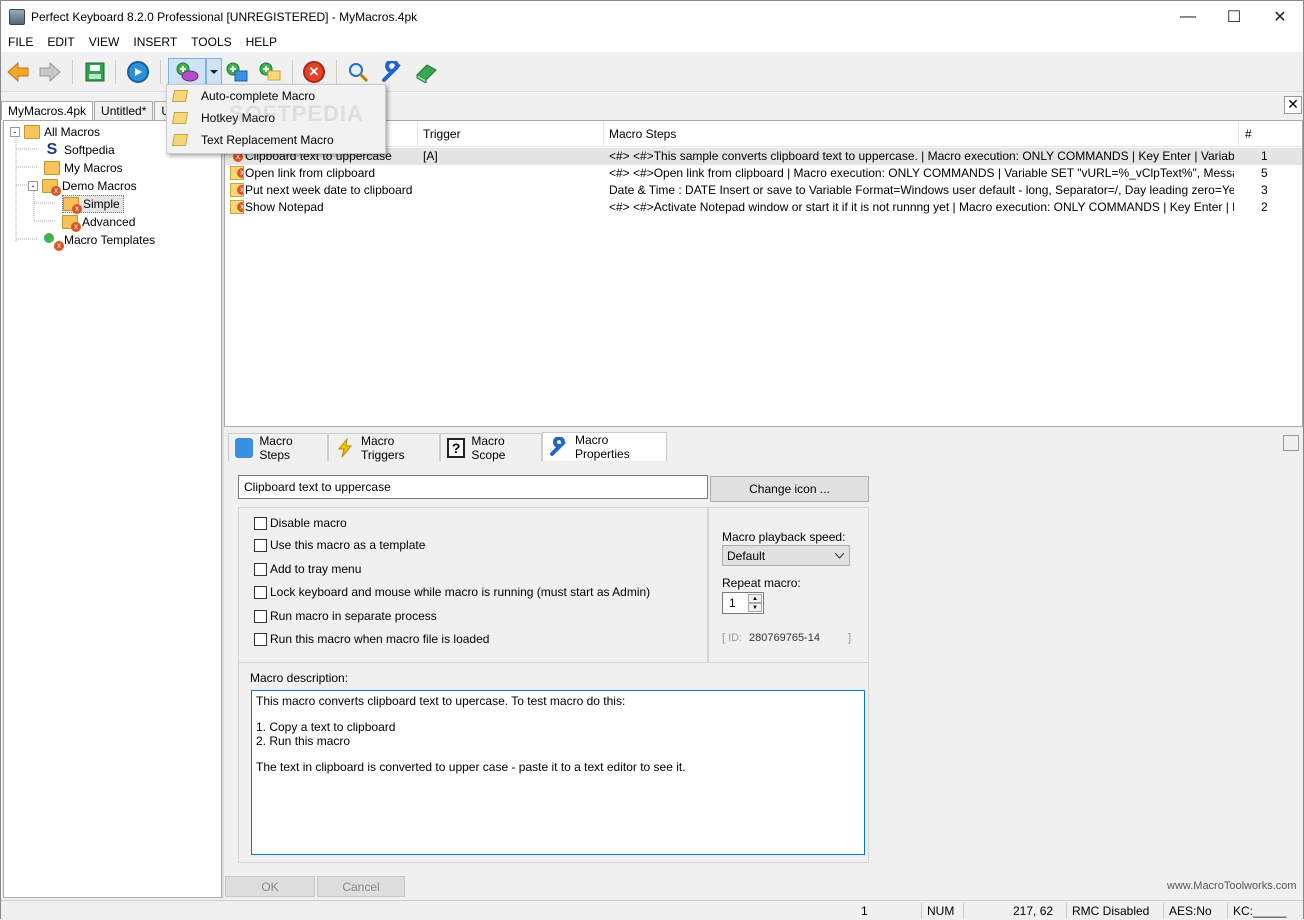 Image resolution: width=1304 pixels, height=920 pixels. What do you see at coordinates (211, 42) in the screenshot?
I see `menu-tools: TOOLS` at bounding box center [211, 42].